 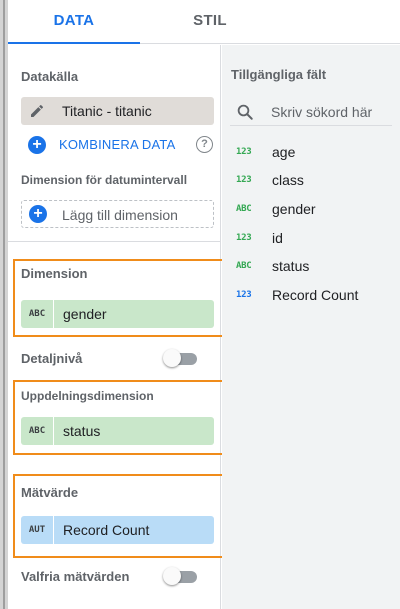 What do you see at coordinates (288, 180) in the screenshot?
I see `field-name: class` at bounding box center [288, 180].